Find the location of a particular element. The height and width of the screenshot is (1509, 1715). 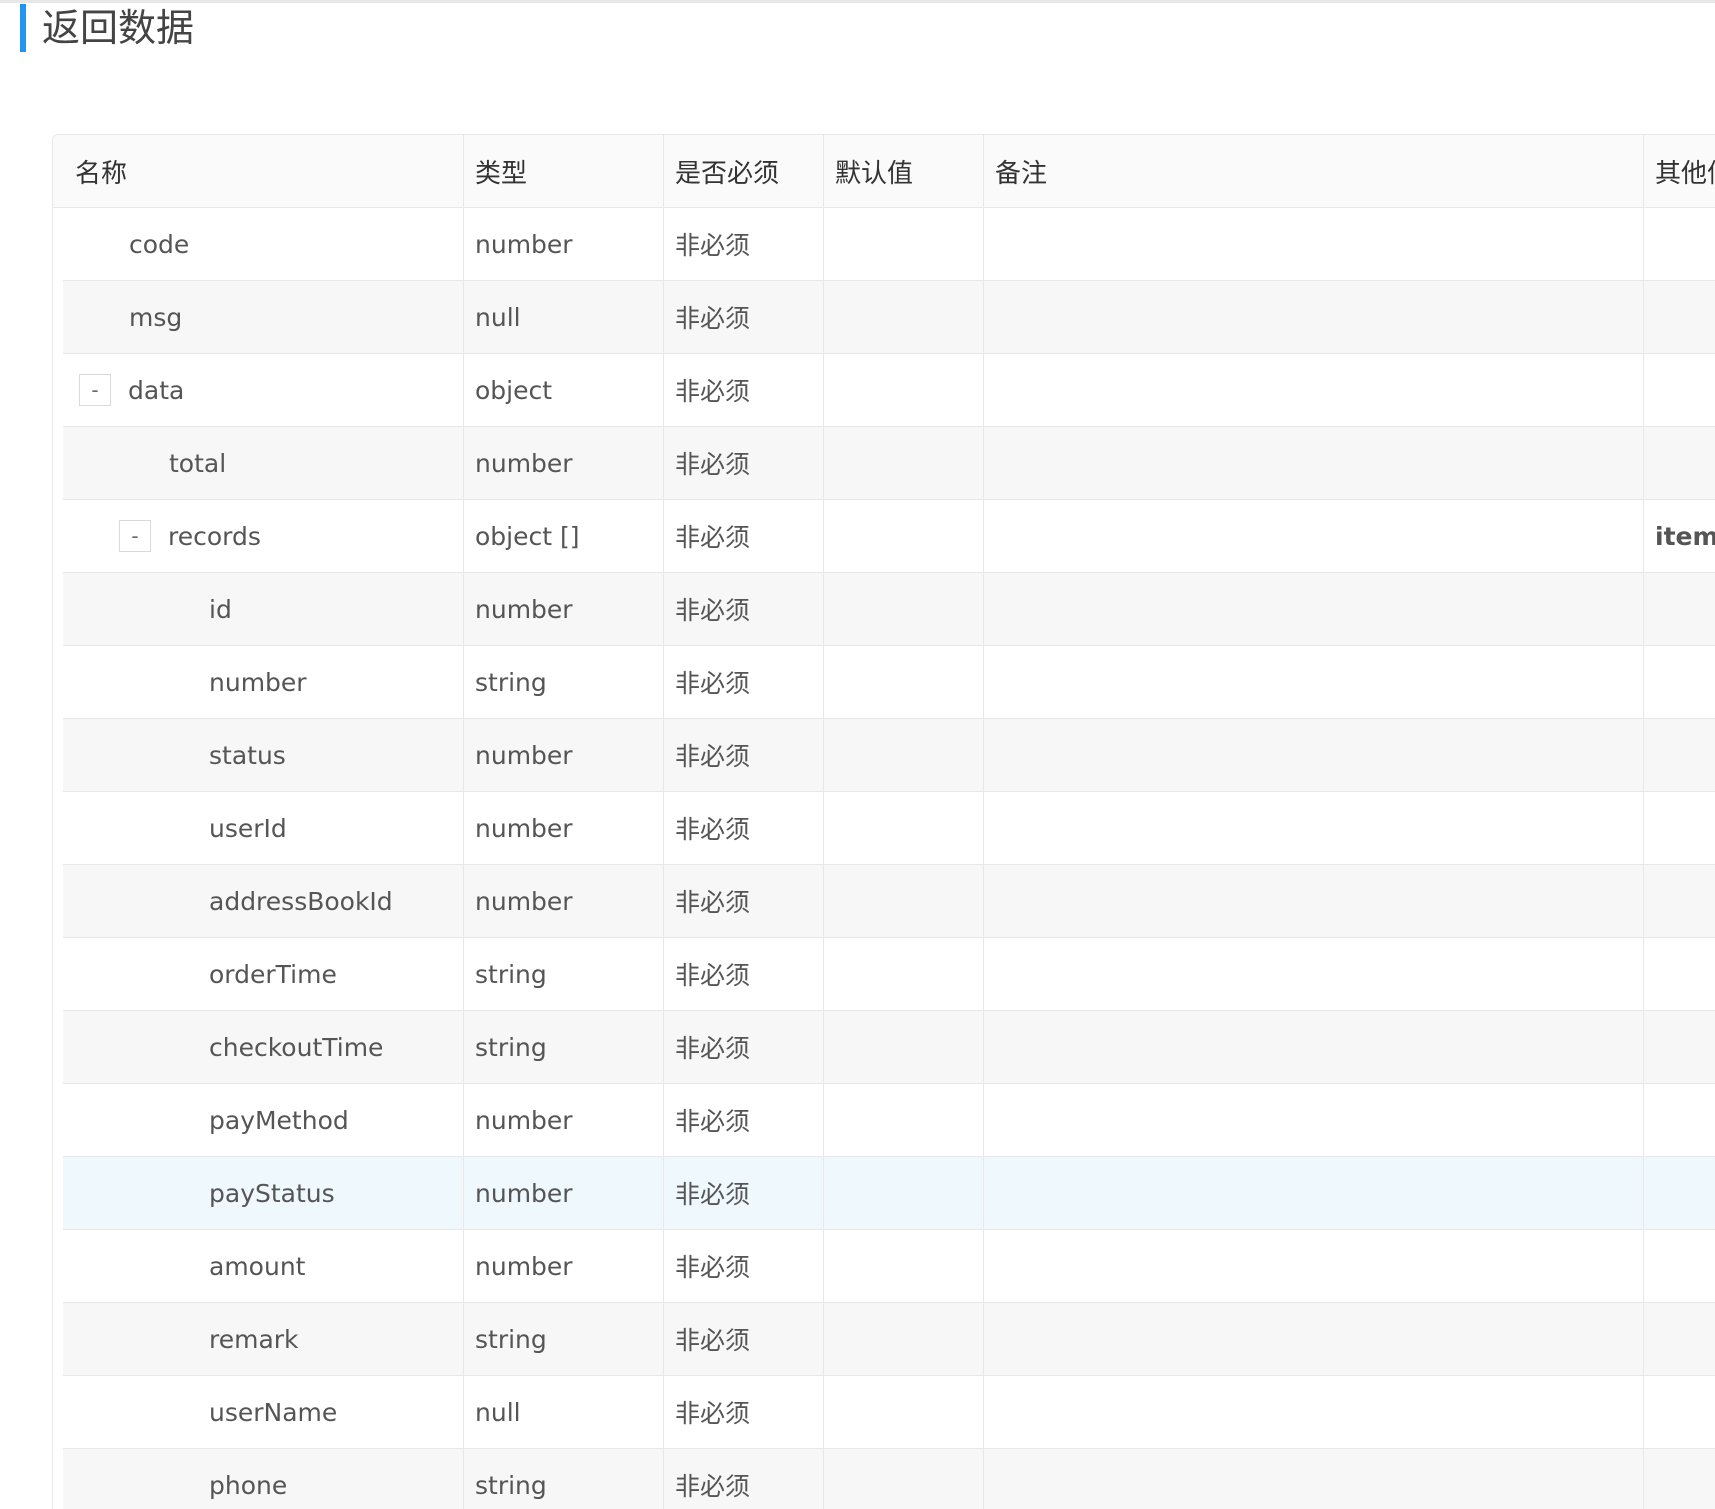

table-row: - data object 非必须 is located at coordinates (889, 390).